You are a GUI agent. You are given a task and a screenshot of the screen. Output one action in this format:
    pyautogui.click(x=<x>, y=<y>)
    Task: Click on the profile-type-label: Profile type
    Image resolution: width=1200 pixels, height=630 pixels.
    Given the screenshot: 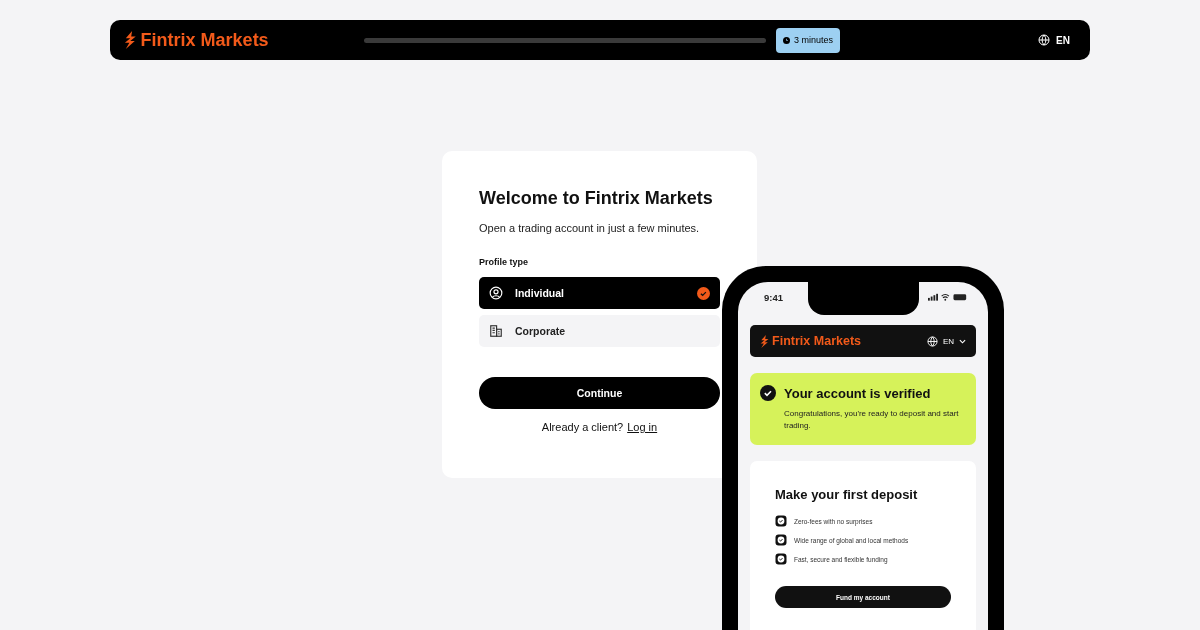 What is the action you would take?
    pyautogui.click(x=504, y=262)
    